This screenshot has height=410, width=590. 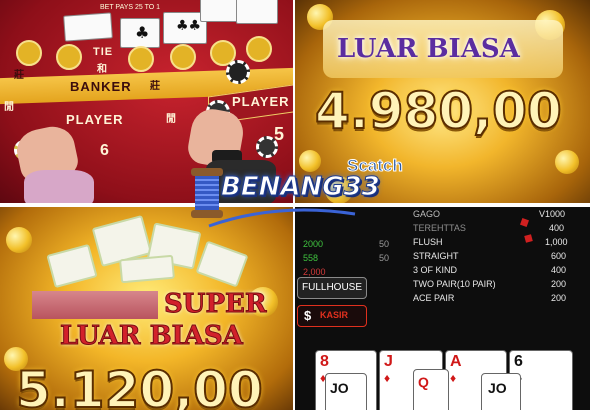 I want to click on card-rank: 6, so click(x=518, y=361).